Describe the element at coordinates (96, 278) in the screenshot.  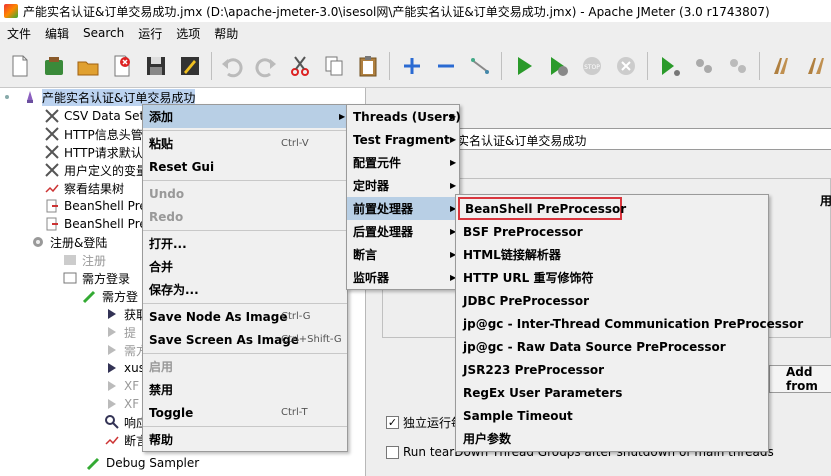
I see `tree-node: 需方登录` at that location.